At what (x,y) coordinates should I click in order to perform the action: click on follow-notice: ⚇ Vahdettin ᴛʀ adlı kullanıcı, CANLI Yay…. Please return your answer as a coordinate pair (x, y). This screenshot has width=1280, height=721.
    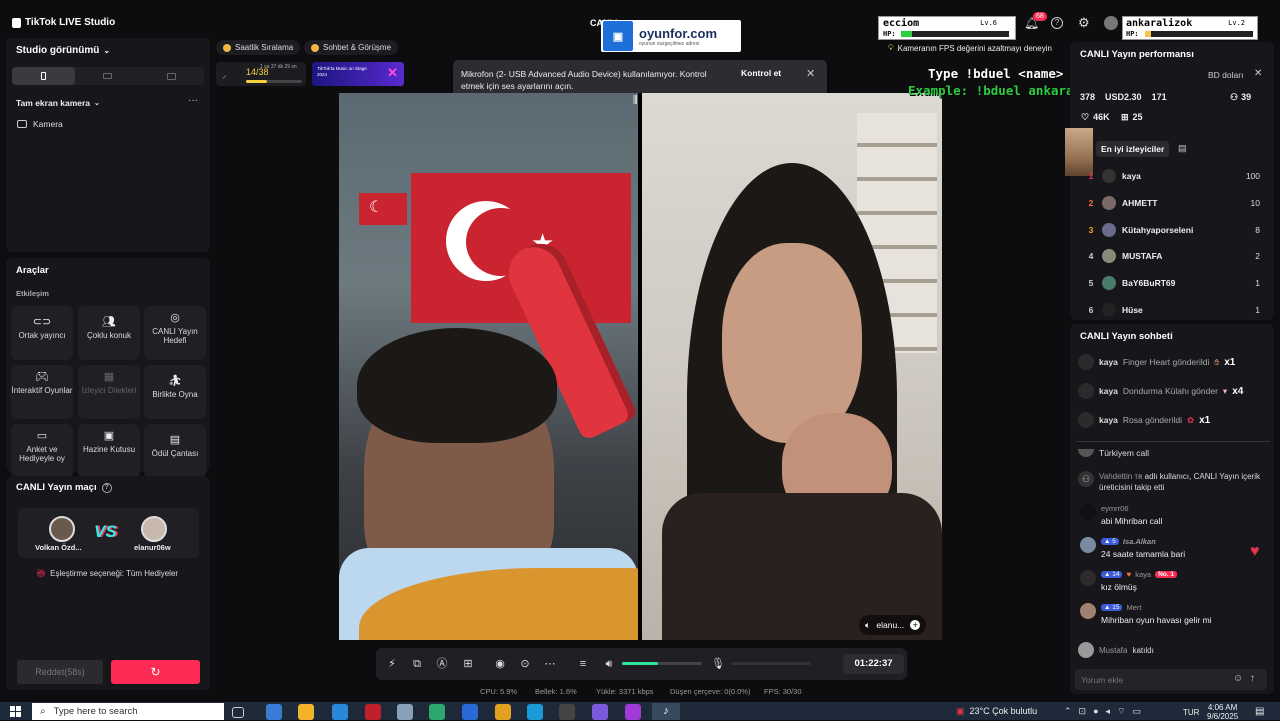
    Looking at the image, I should click on (1173, 482).